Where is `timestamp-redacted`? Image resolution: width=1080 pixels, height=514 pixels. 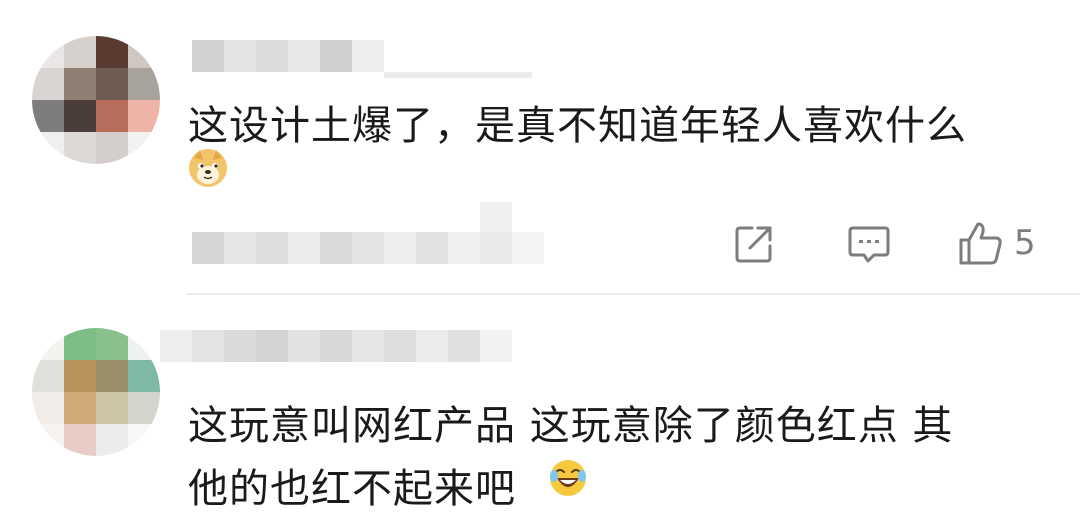
timestamp-redacted is located at coordinates (368, 248).